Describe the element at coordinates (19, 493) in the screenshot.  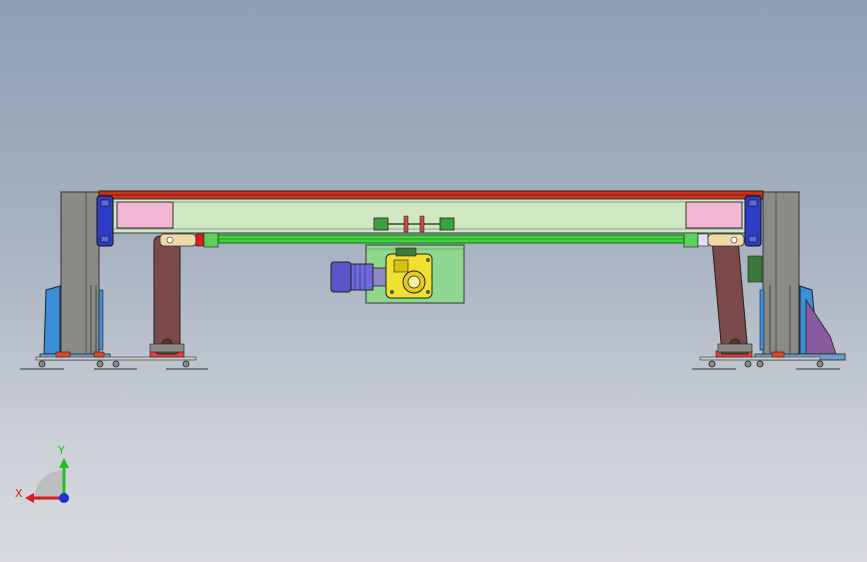
I see `x-axis-label: X` at that location.